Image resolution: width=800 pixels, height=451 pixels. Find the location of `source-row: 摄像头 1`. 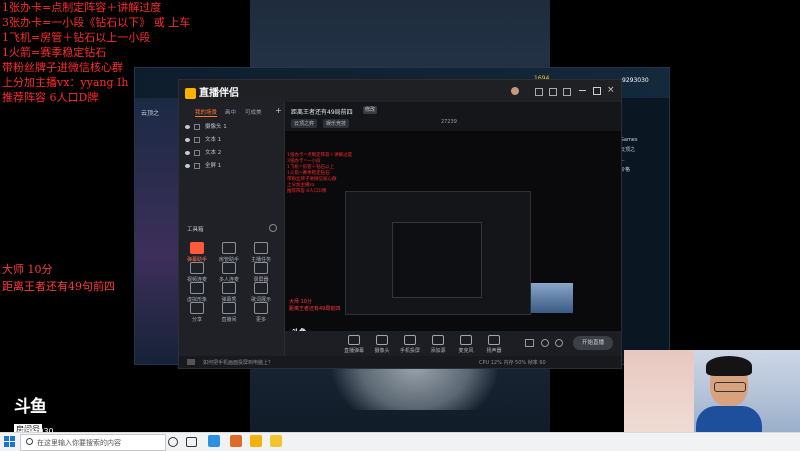

source-row: 摄像头 1 is located at coordinates (206, 126).